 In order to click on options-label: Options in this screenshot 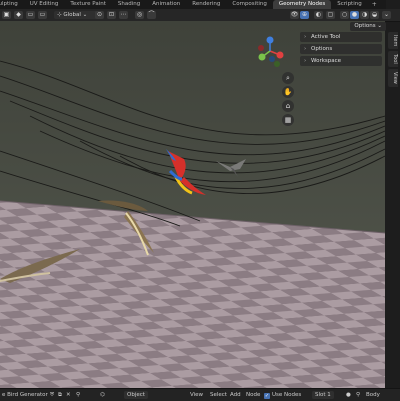, I will do `click(365, 26)`.